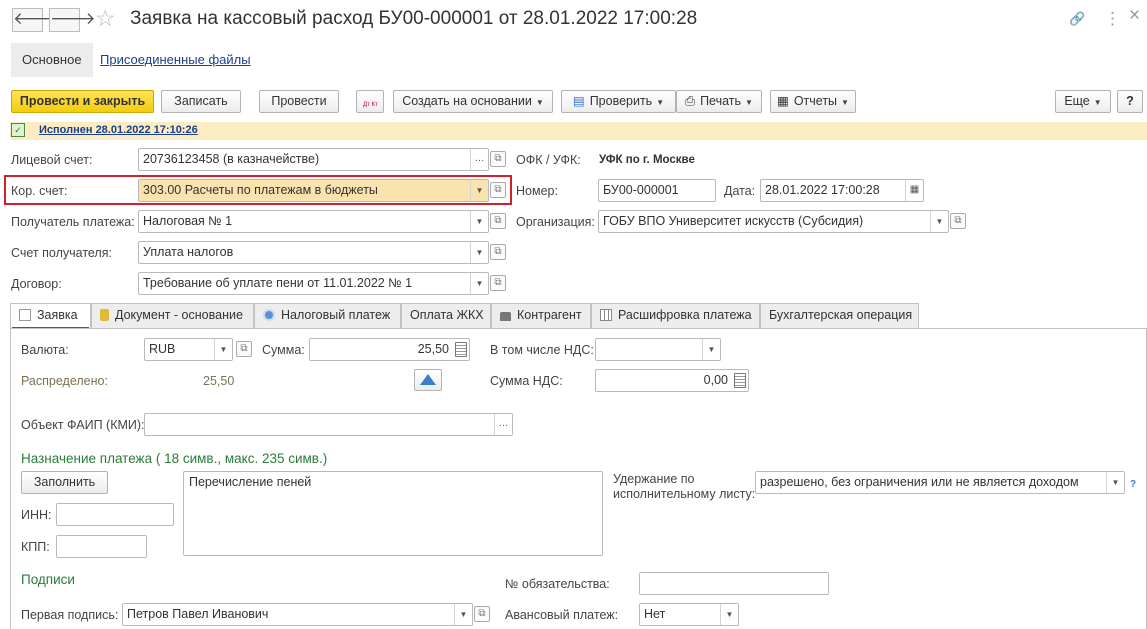 This screenshot has height=629, width=1147. What do you see at coordinates (327, 315) in the screenshot?
I see `tab-tax-payment: Налоговый платеж` at bounding box center [327, 315].